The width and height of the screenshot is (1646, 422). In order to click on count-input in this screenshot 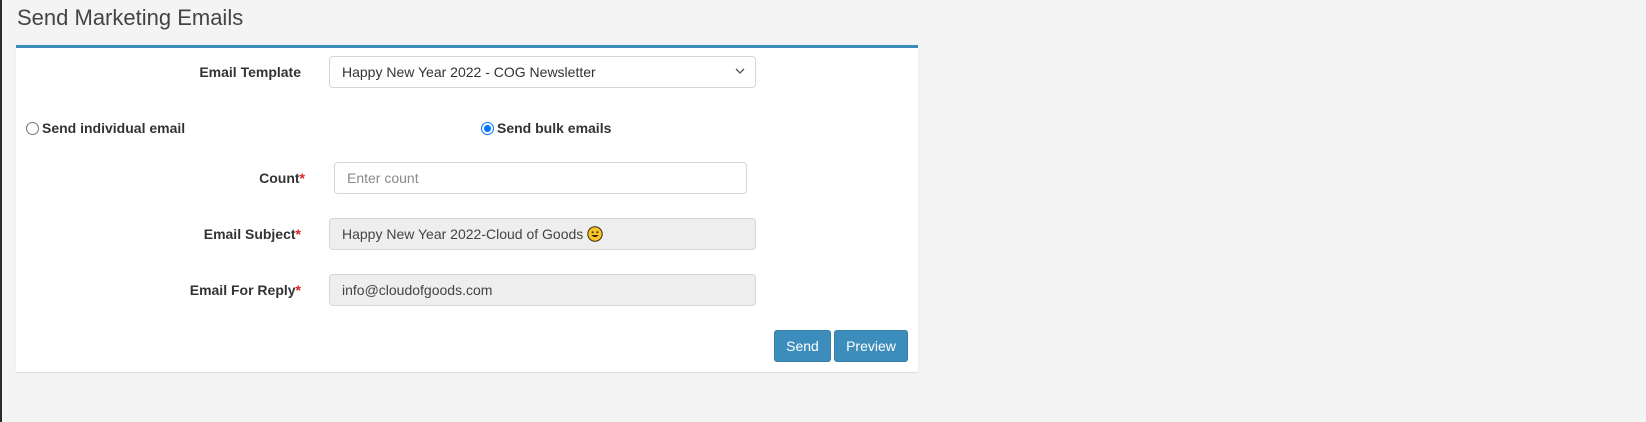, I will do `click(540, 178)`.